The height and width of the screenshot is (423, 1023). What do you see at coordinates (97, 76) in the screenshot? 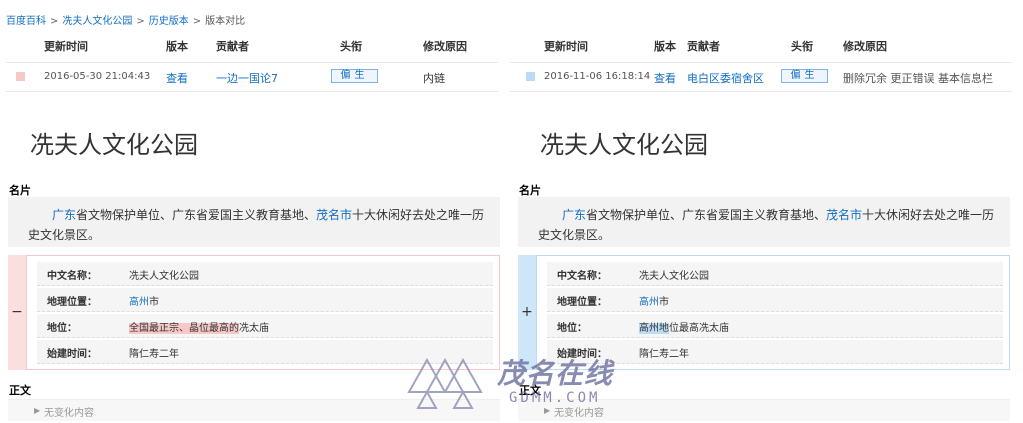
I see `version-time: 2016-05-30 21:04:43` at bounding box center [97, 76].